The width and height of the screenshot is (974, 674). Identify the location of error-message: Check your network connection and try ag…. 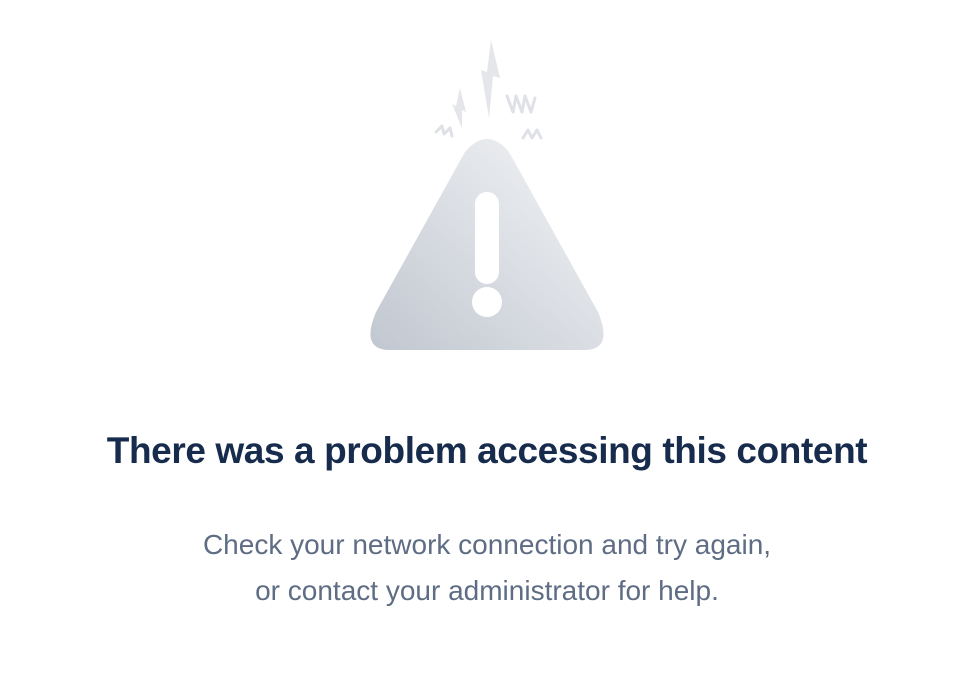
(487, 568).